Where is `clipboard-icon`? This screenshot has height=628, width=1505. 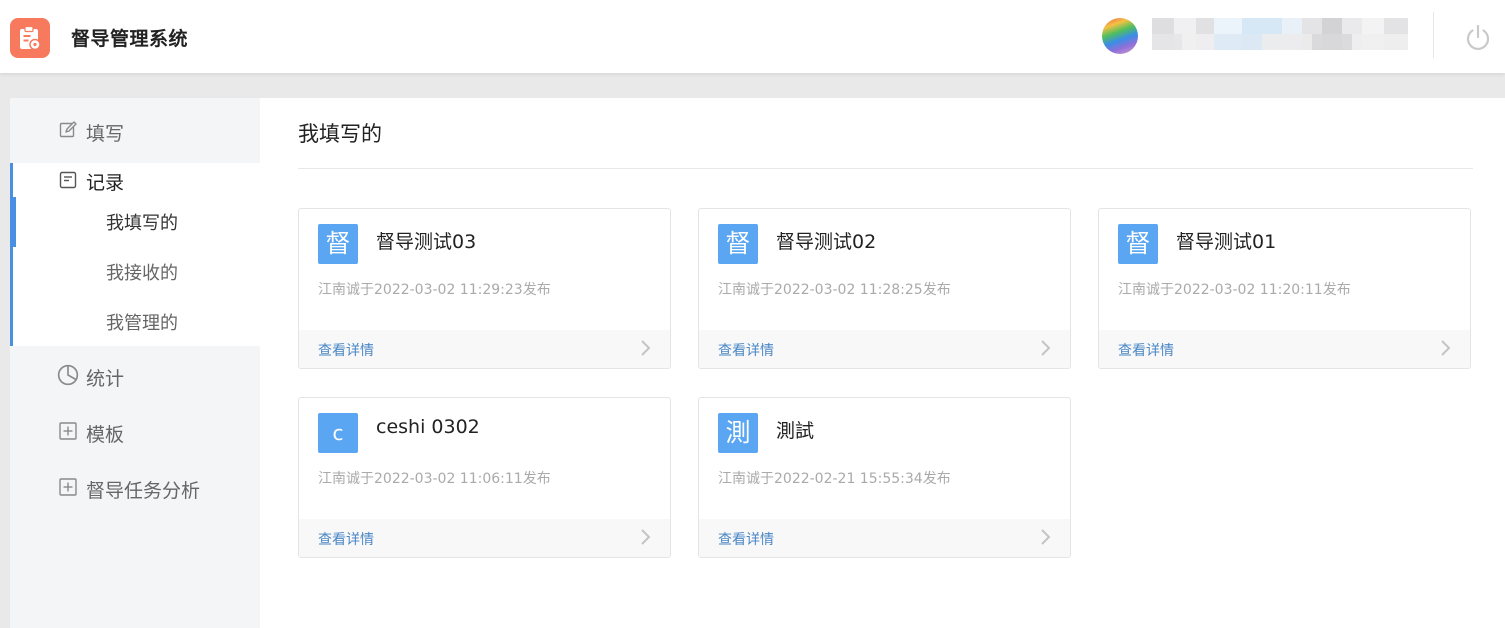
clipboard-icon is located at coordinates (30, 38).